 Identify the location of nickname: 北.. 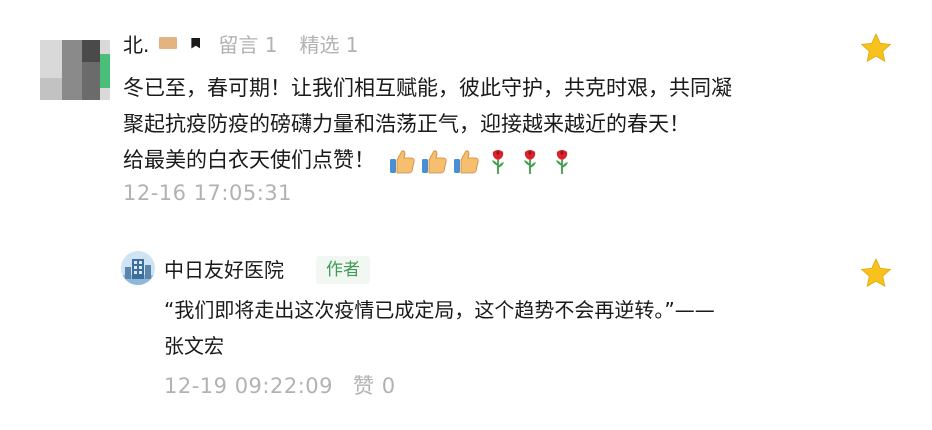
(136, 43).